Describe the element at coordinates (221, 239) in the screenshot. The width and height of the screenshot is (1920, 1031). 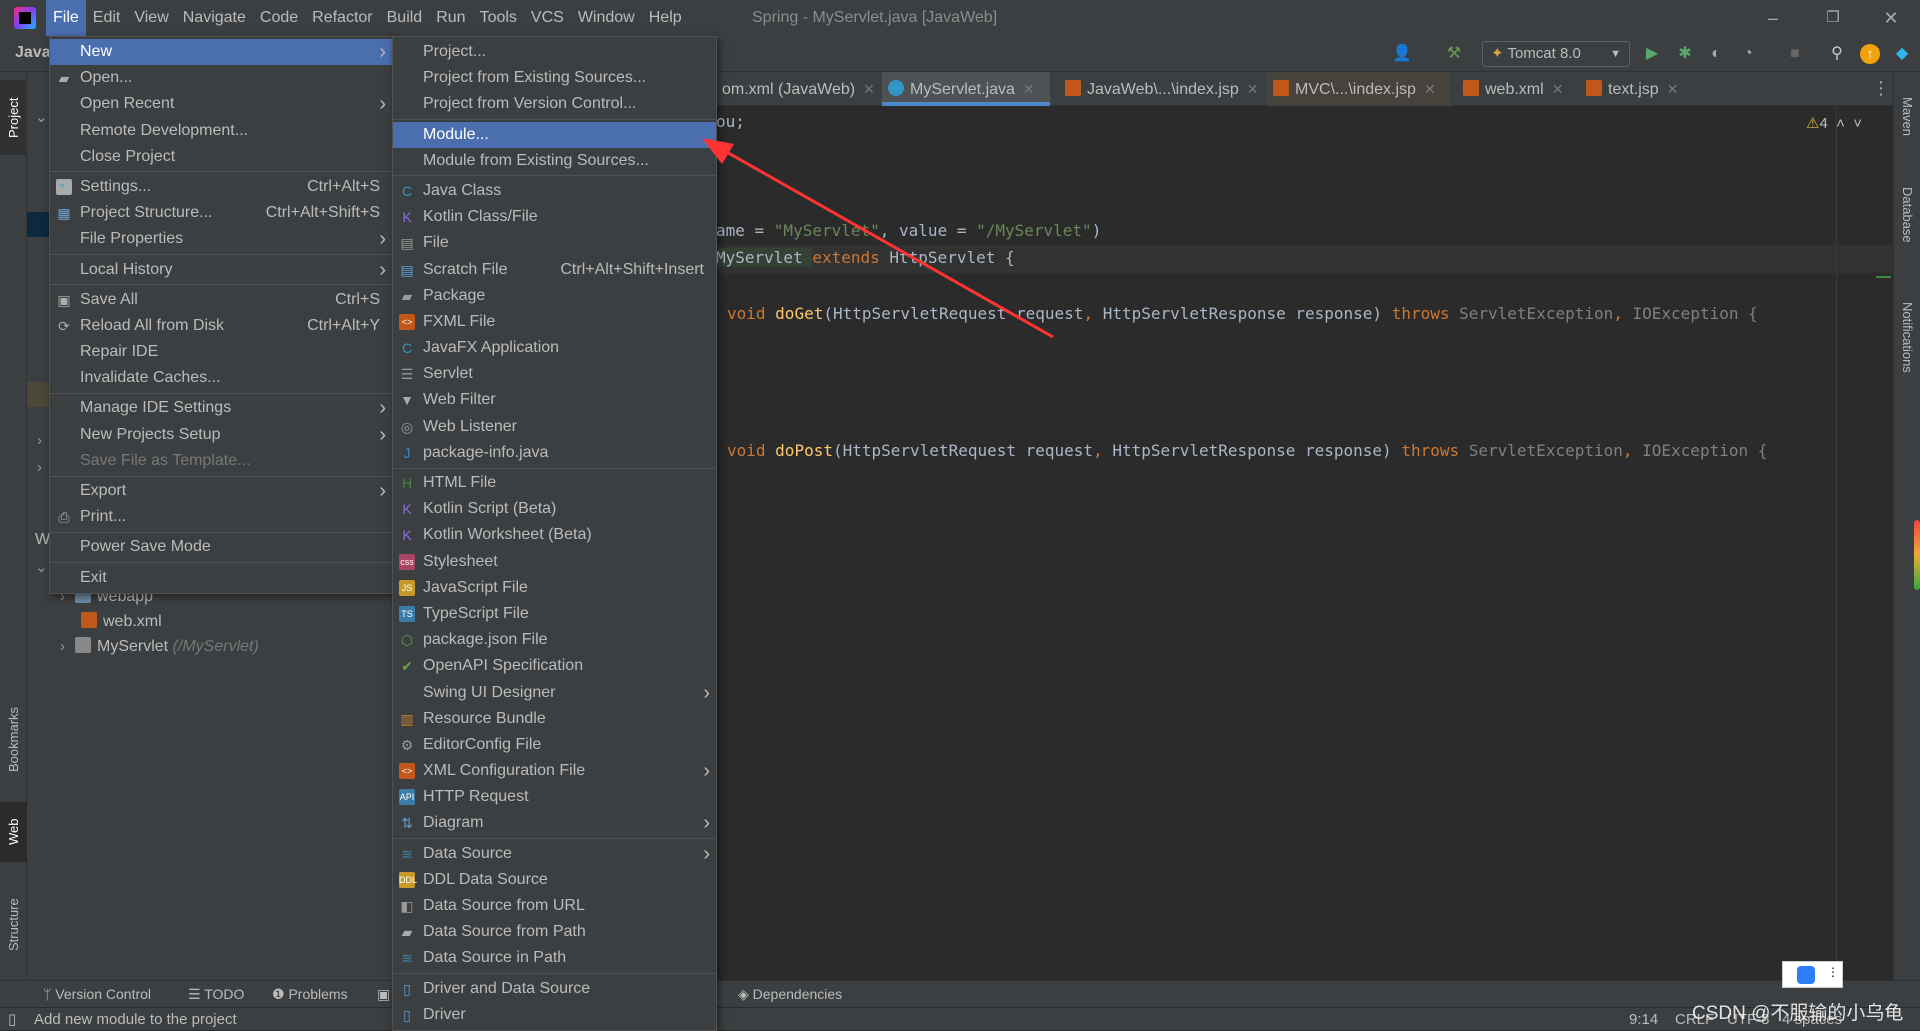
I see `menu-item-file-properties: File Properties ›` at that location.